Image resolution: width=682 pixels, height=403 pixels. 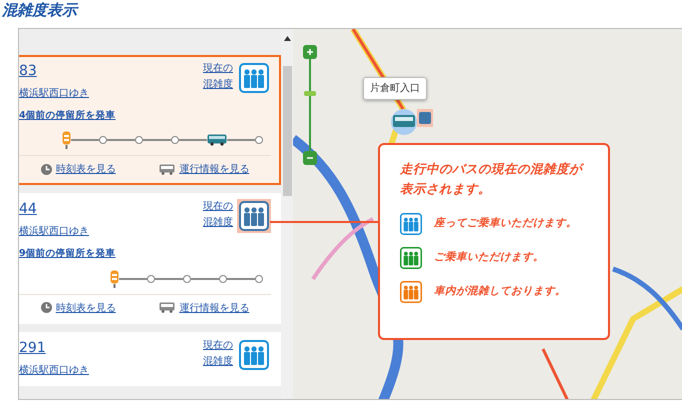 I want to click on page-title: 混雑度表示, so click(x=39, y=10).